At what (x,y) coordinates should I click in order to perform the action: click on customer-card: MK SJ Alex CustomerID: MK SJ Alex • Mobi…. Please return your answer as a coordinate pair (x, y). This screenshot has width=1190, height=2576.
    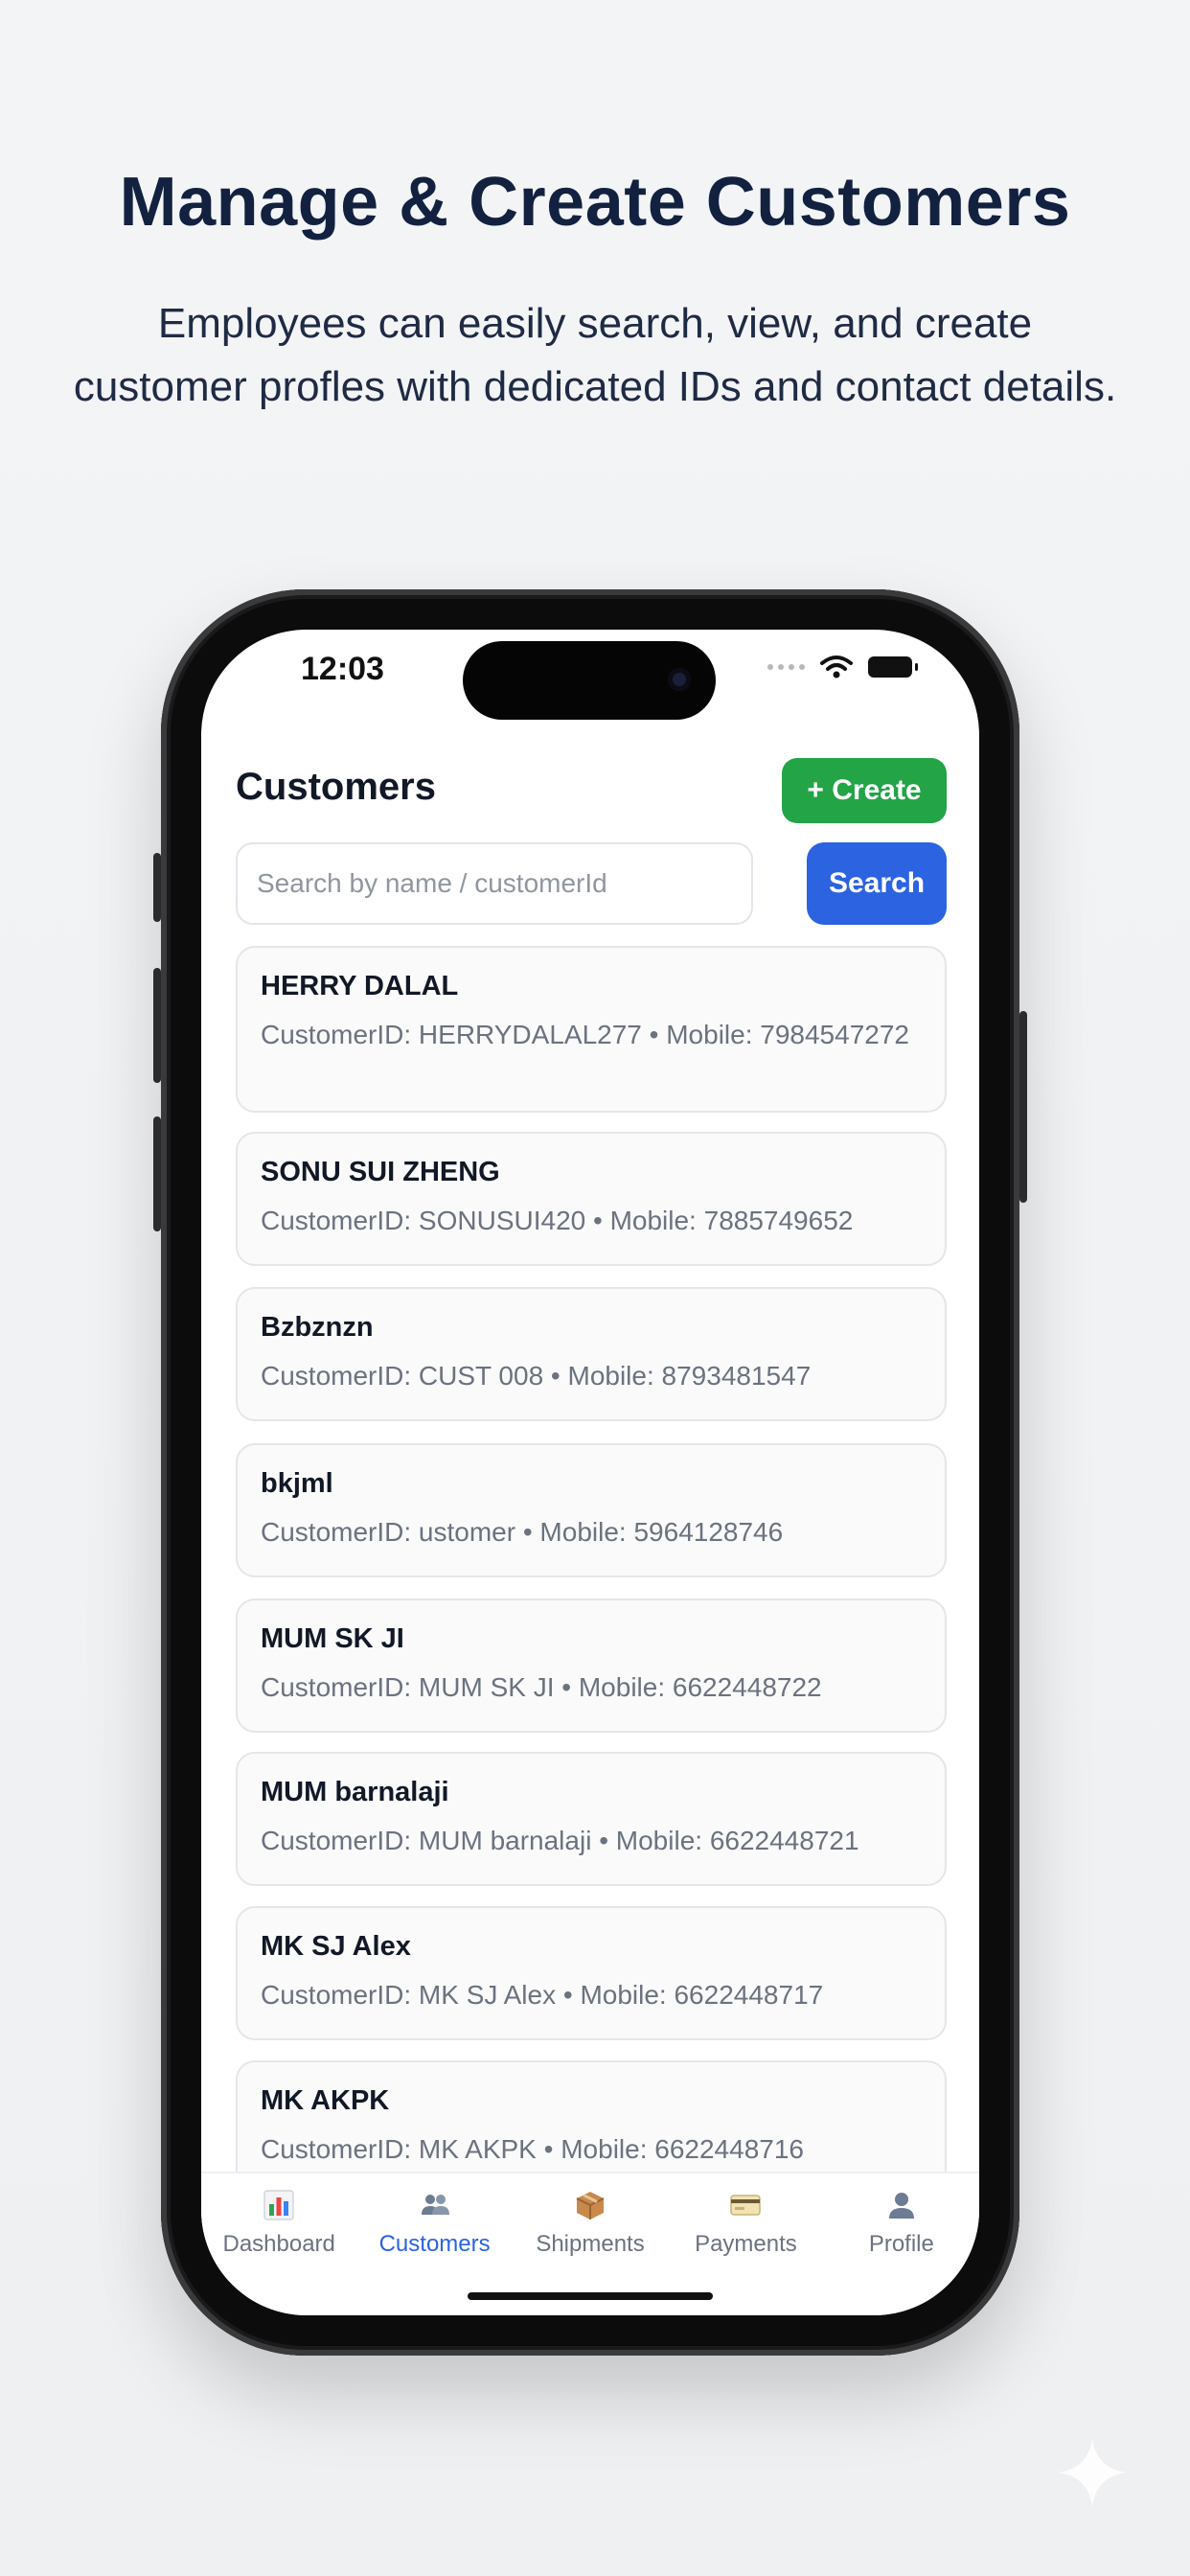
    Looking at the image, I should click on (591, 1973).